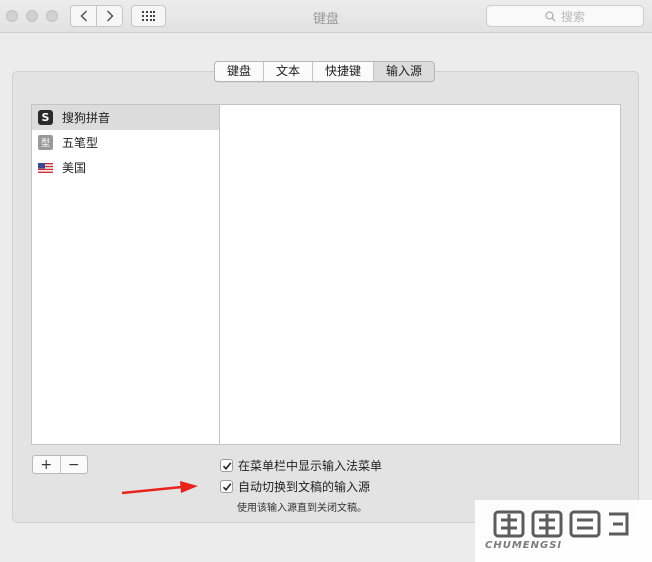  I want to click on tab-shortcuts: 快捷键, so click(342, 71).